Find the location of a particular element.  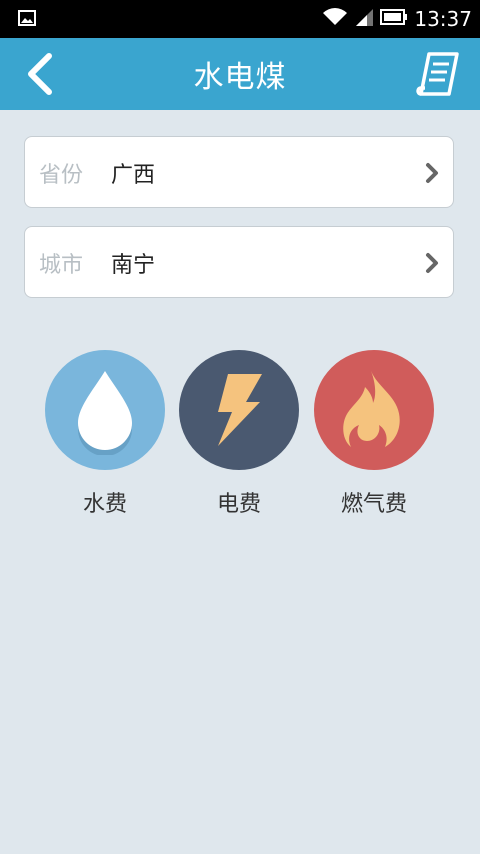

water-fee-circle is located at coordinates (105, 410).